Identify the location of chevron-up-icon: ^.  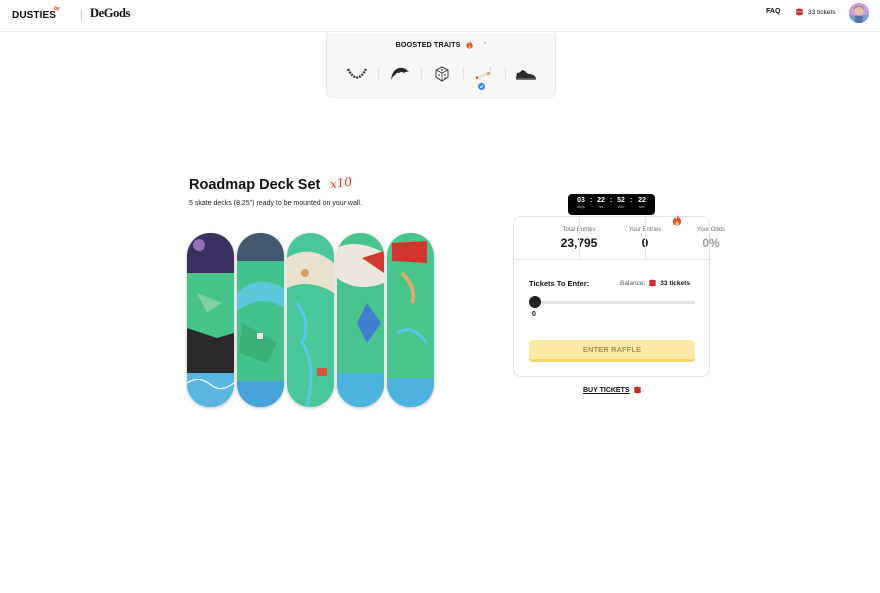
(485, 45).